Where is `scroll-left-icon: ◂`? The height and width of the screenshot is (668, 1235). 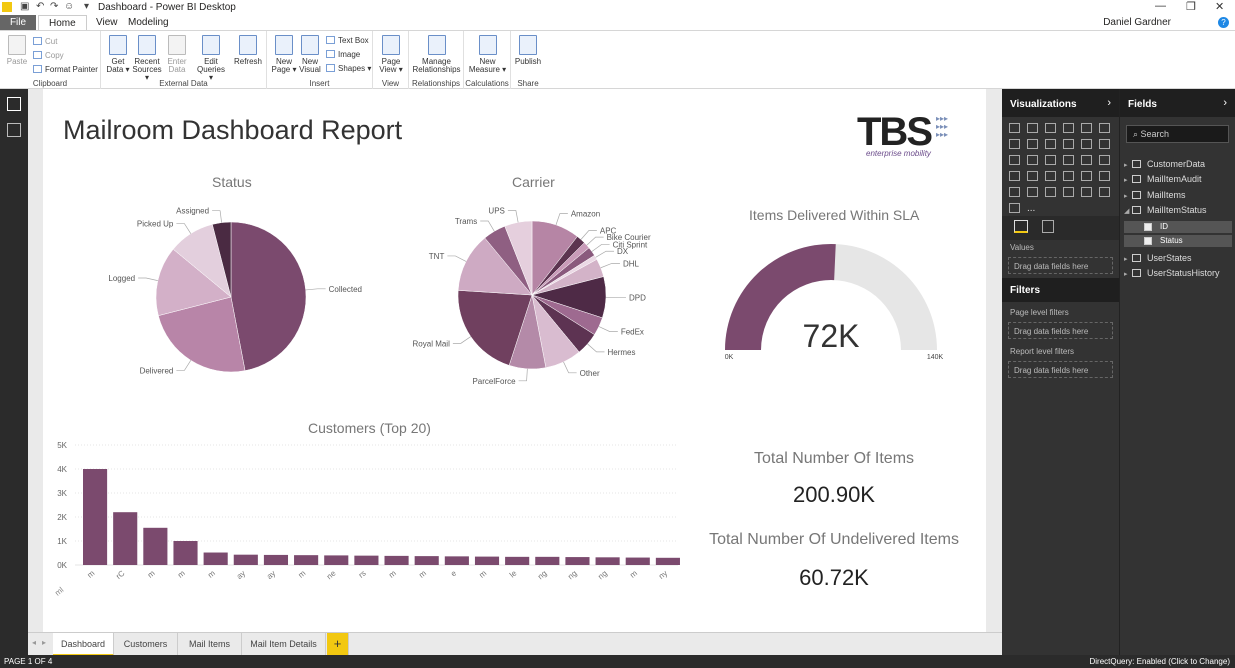
scroll-left-icon: ◂ is located at coordinates (34, 642).